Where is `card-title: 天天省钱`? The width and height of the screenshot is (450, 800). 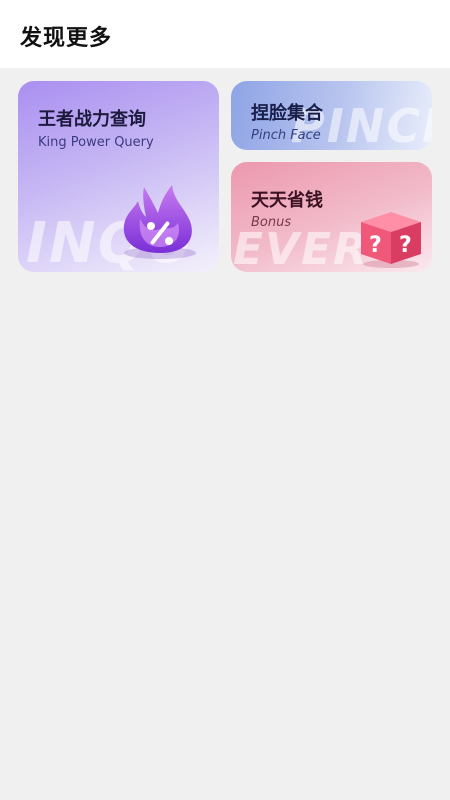
card-title: 天天省钱 is located at coordinates (287, 200).